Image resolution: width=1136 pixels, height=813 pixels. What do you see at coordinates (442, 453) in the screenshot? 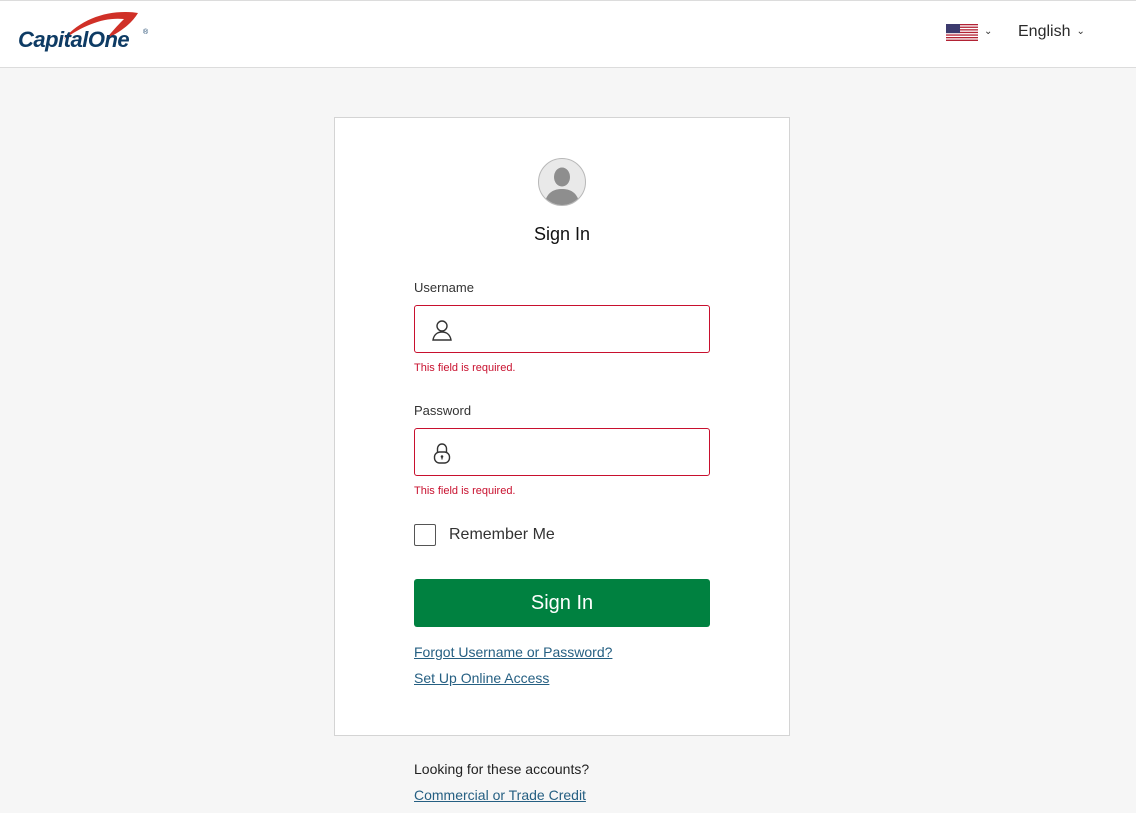
I see `lock-icon` at bounding box center [442, 453].